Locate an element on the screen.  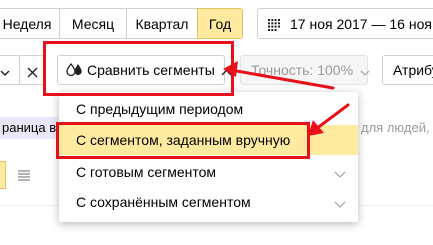
annotation-arrow-top is located at coordinates (279, 75).